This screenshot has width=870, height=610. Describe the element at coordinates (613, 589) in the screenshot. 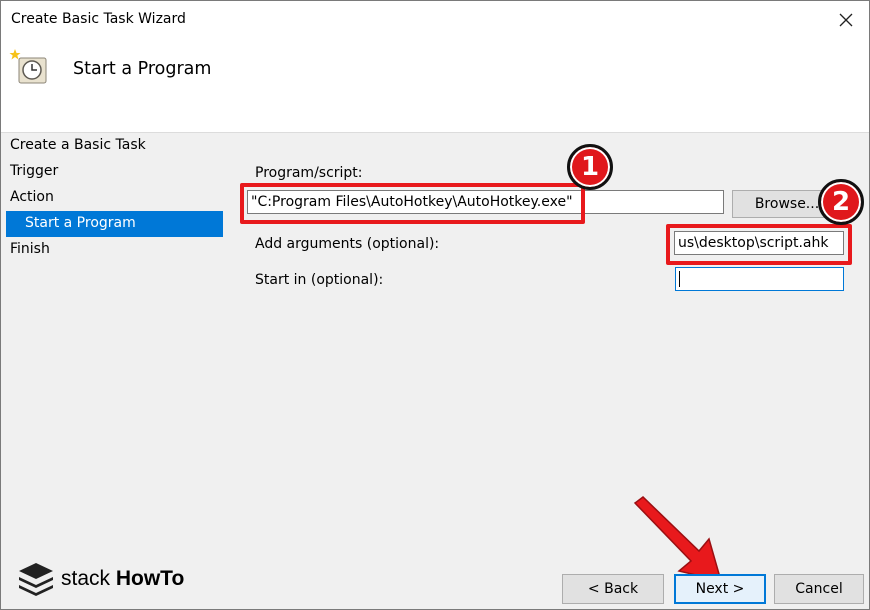

I see `back-button: < Back` at that location.